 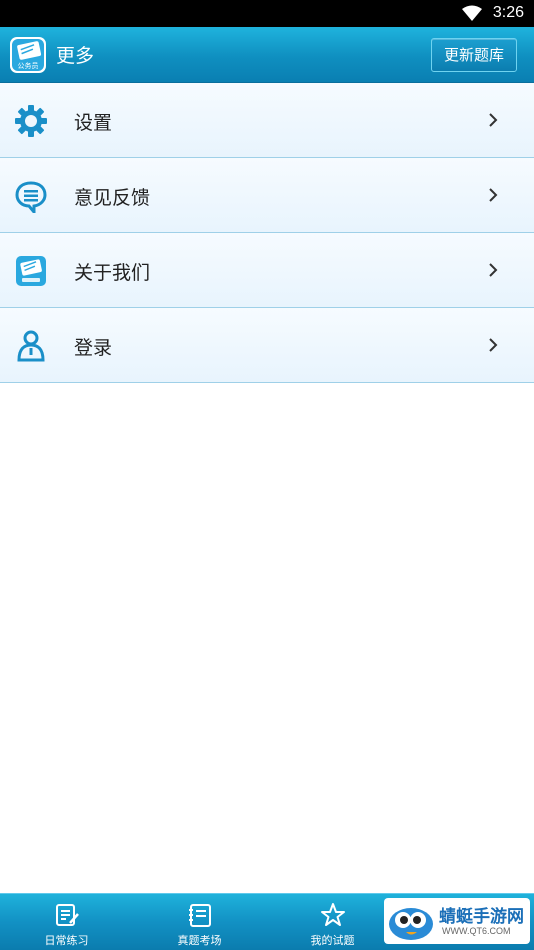 What do you see at coordinates (75, 56) in the screenshot?
I see `page-title: 更多` at bounding box center [75, 56].